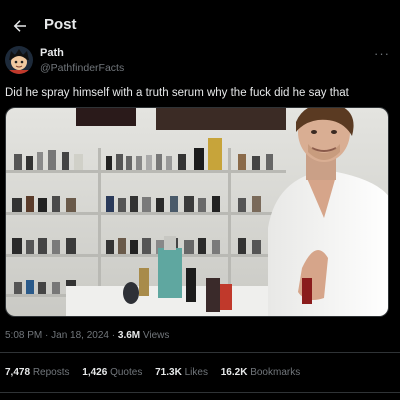 This screenshot has height=400, width=400. I want to click on likes-count: 71.3K, so click(168, 372).